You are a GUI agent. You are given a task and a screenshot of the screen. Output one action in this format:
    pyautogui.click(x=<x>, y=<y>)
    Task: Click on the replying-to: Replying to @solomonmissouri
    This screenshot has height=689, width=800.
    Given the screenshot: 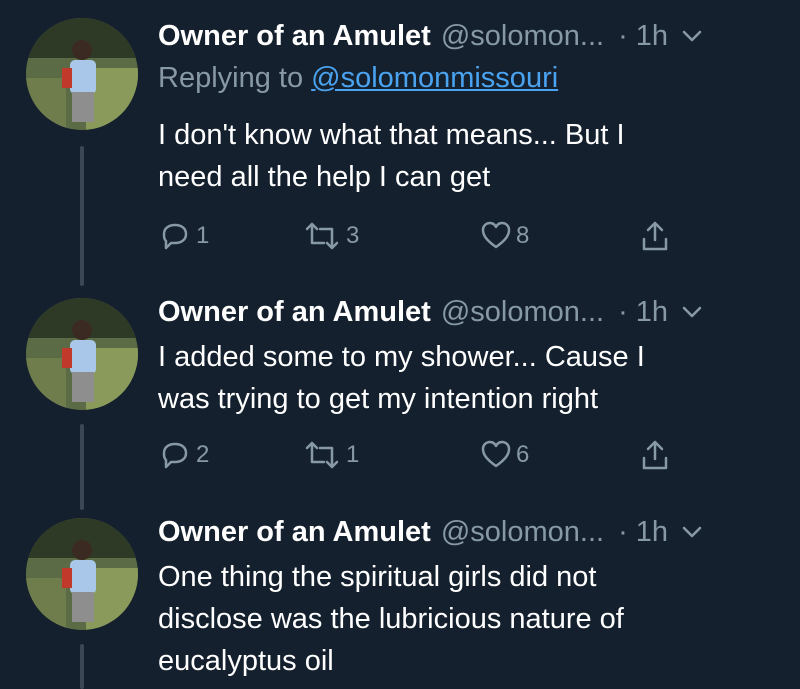 What is the action you would take?
    pyautogui.click(x=358, y=78)
    